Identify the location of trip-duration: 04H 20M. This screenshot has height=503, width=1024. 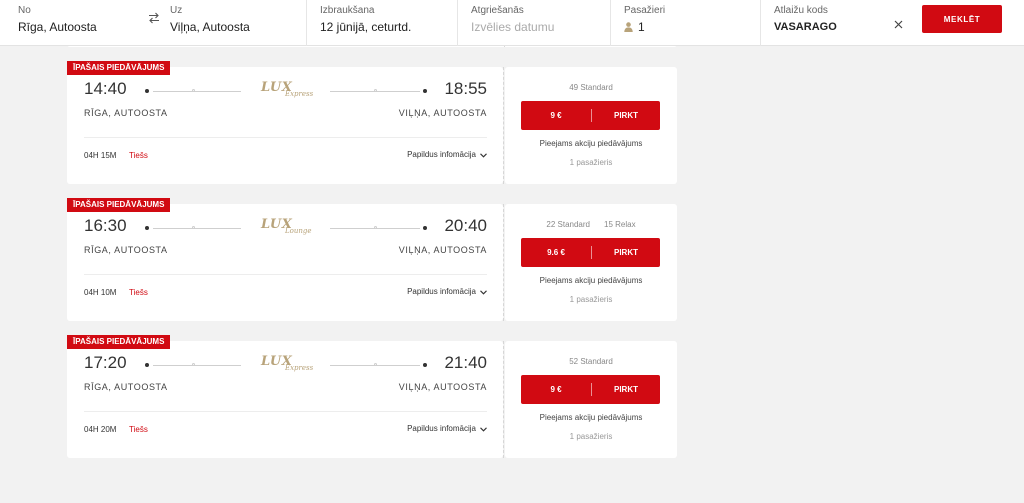
(100, 429).